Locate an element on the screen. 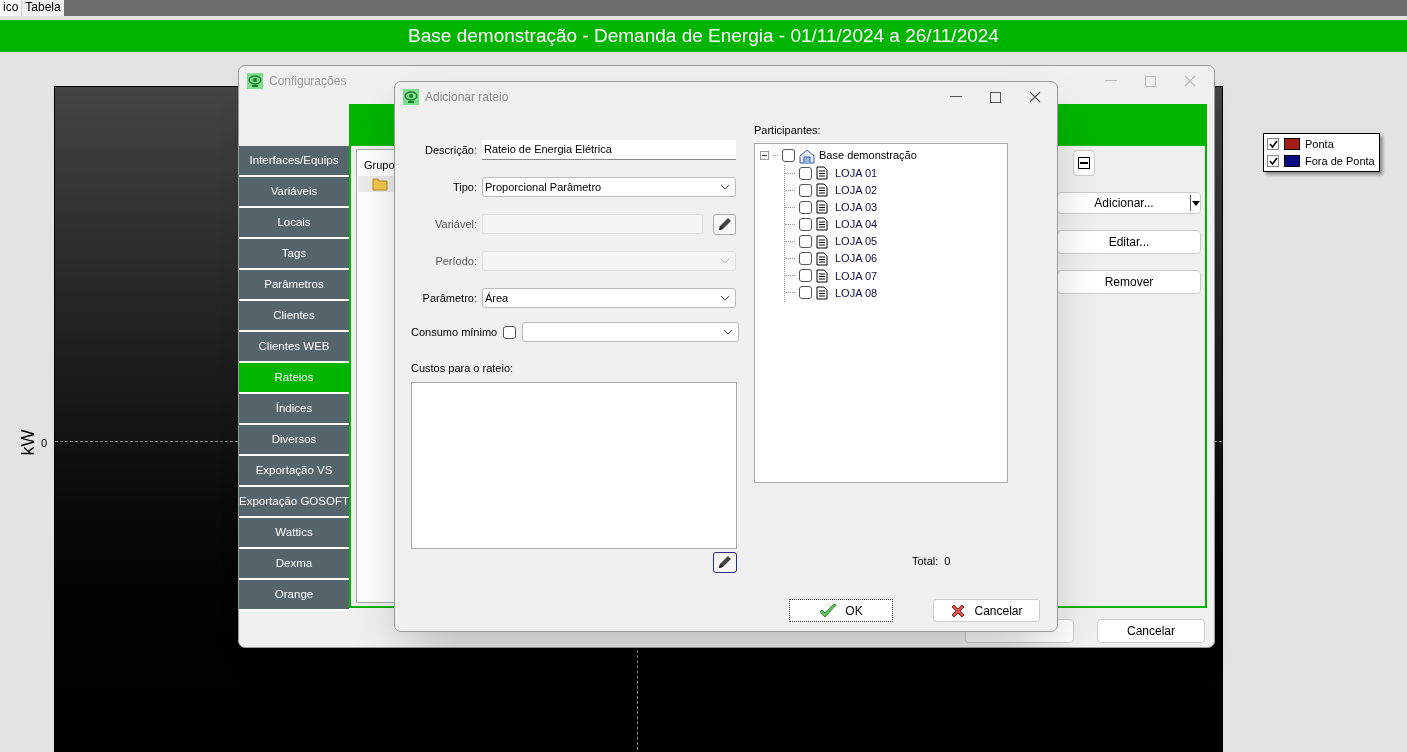 The width and height of the screenshot is (1407, 752). tab: Tabela is located at coordinates (42, 8).